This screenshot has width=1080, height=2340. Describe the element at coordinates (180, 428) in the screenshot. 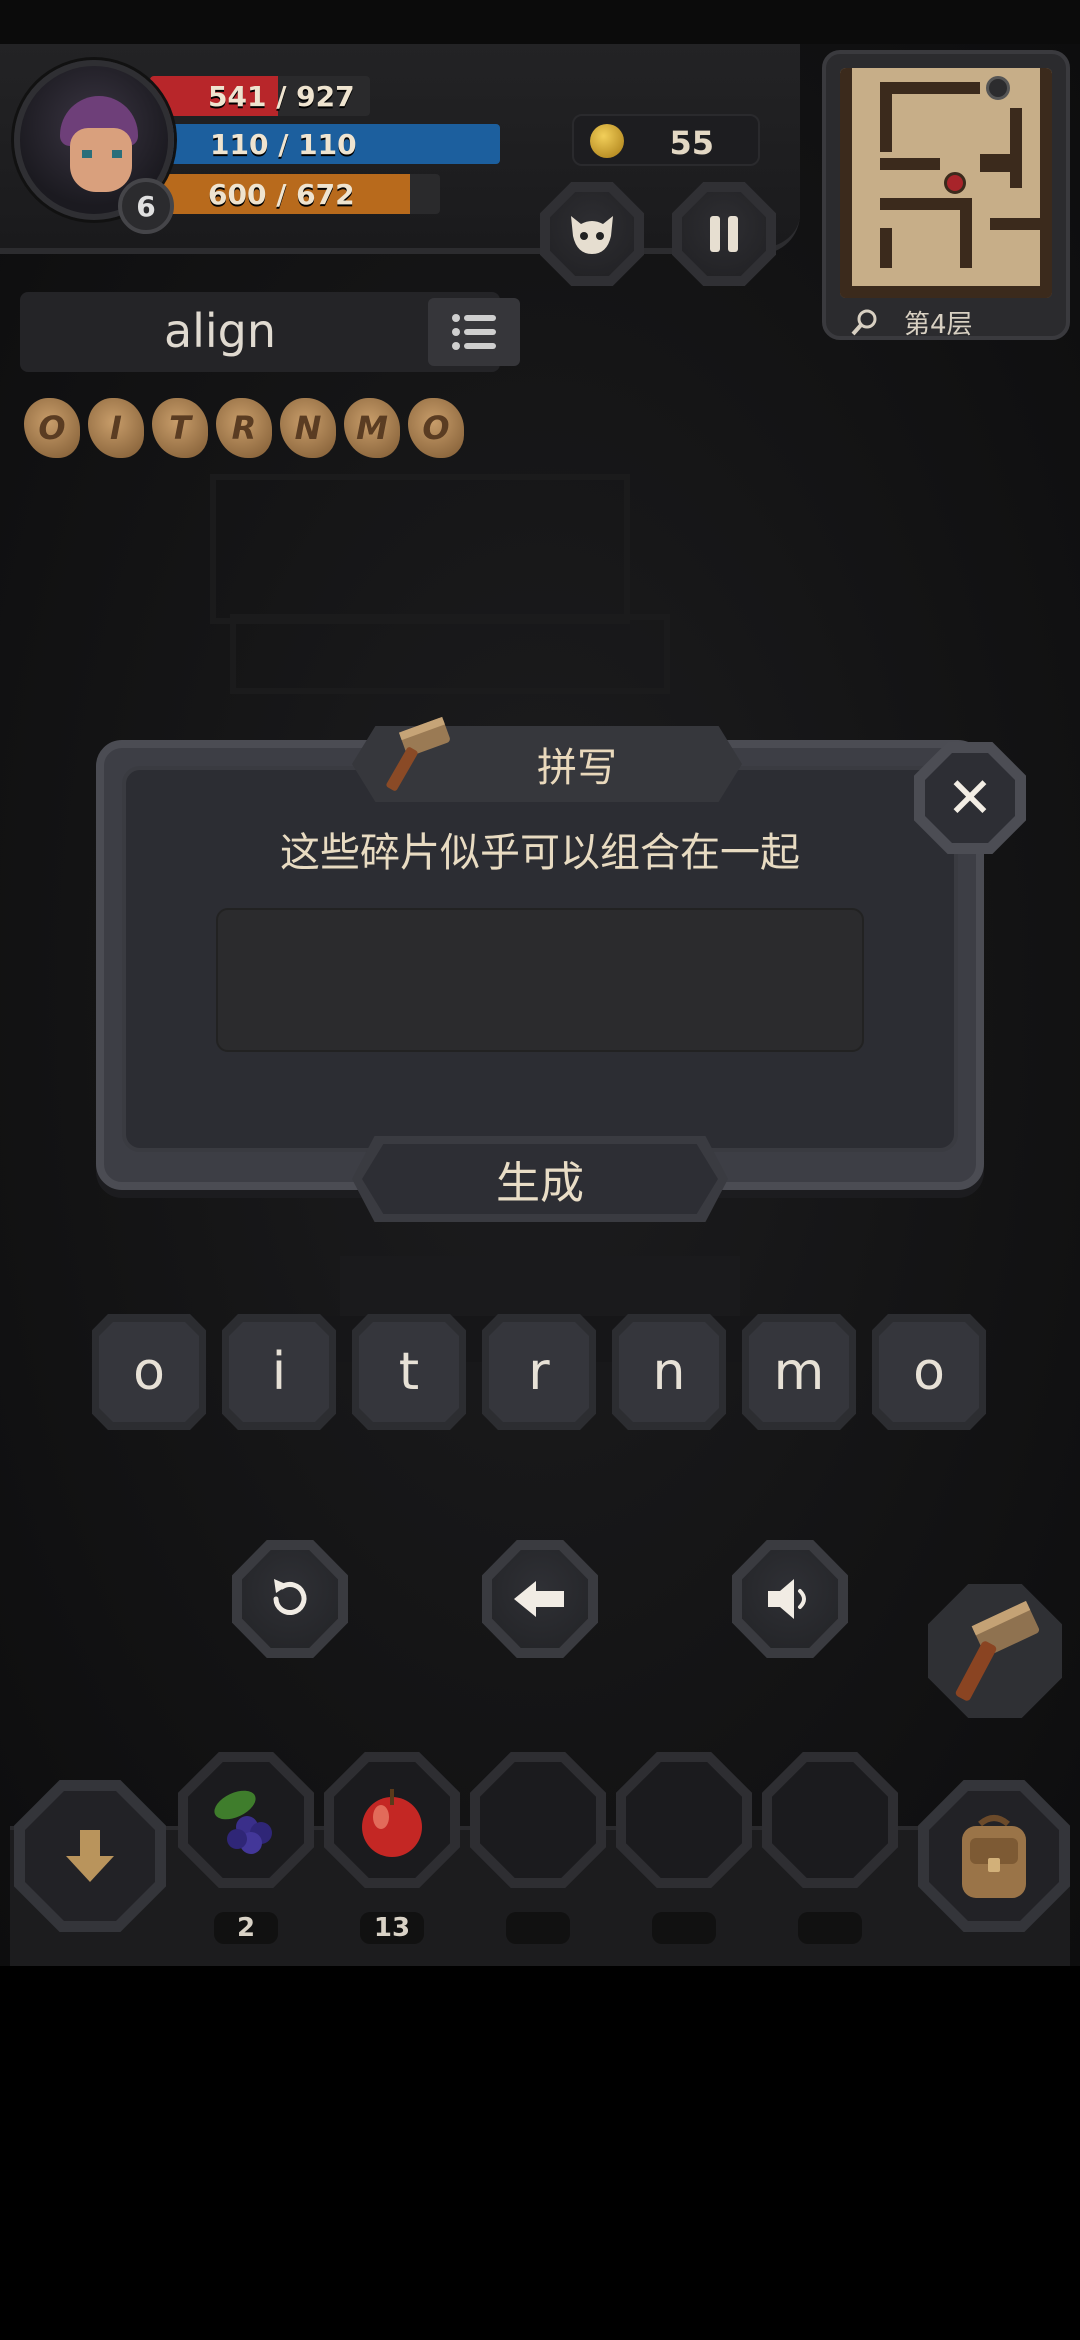

I see `rune-fragment: T` at that location.